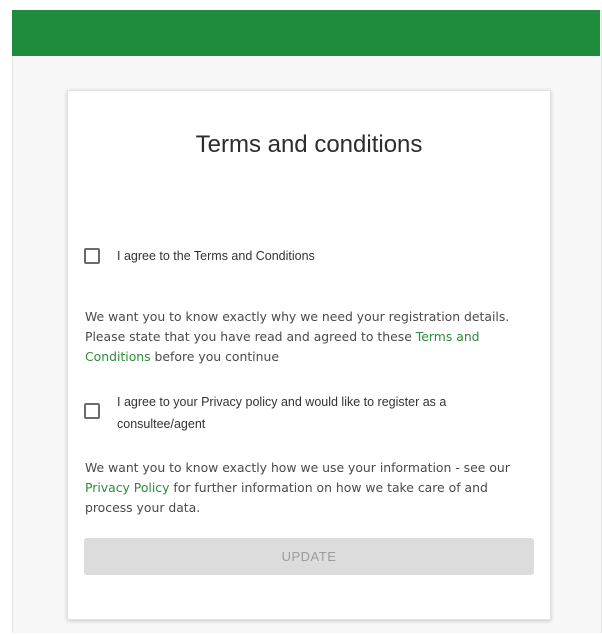  I want to click on terms-agree-row: I agree to the Terms and Conditions, so click(199, 257).